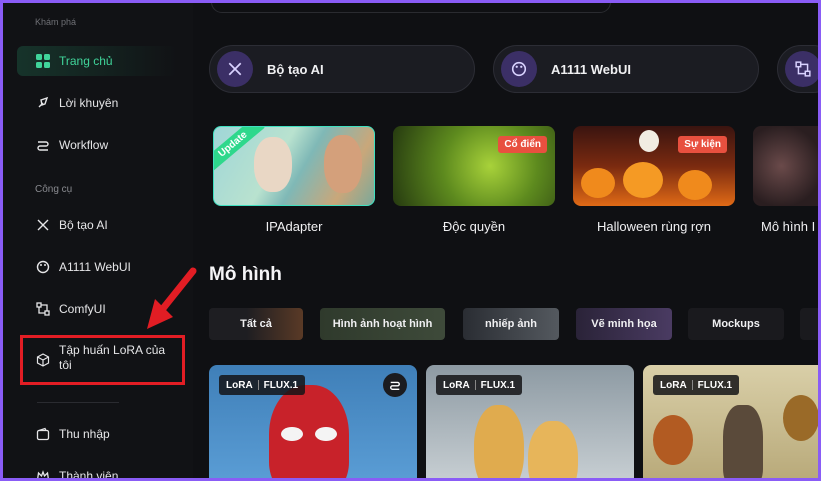  I want to click on event-badge: Sự kiện, so click(702, 144).